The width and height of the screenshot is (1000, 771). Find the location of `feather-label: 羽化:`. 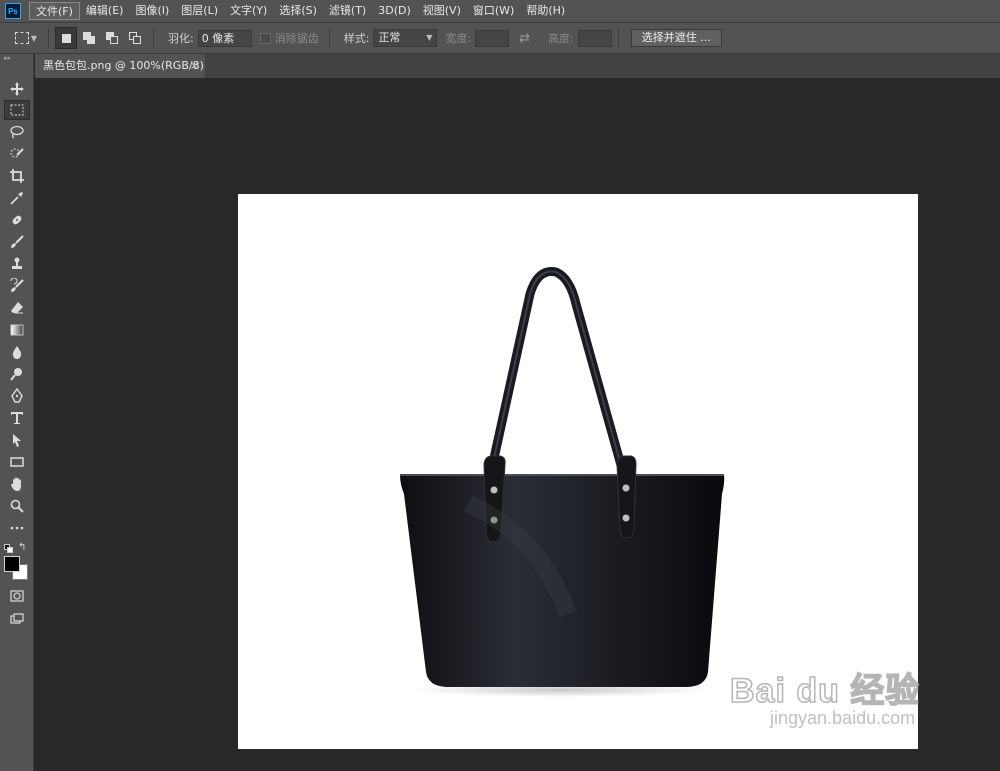

feather-label: 羽化: is located at coordinates (181, 38).